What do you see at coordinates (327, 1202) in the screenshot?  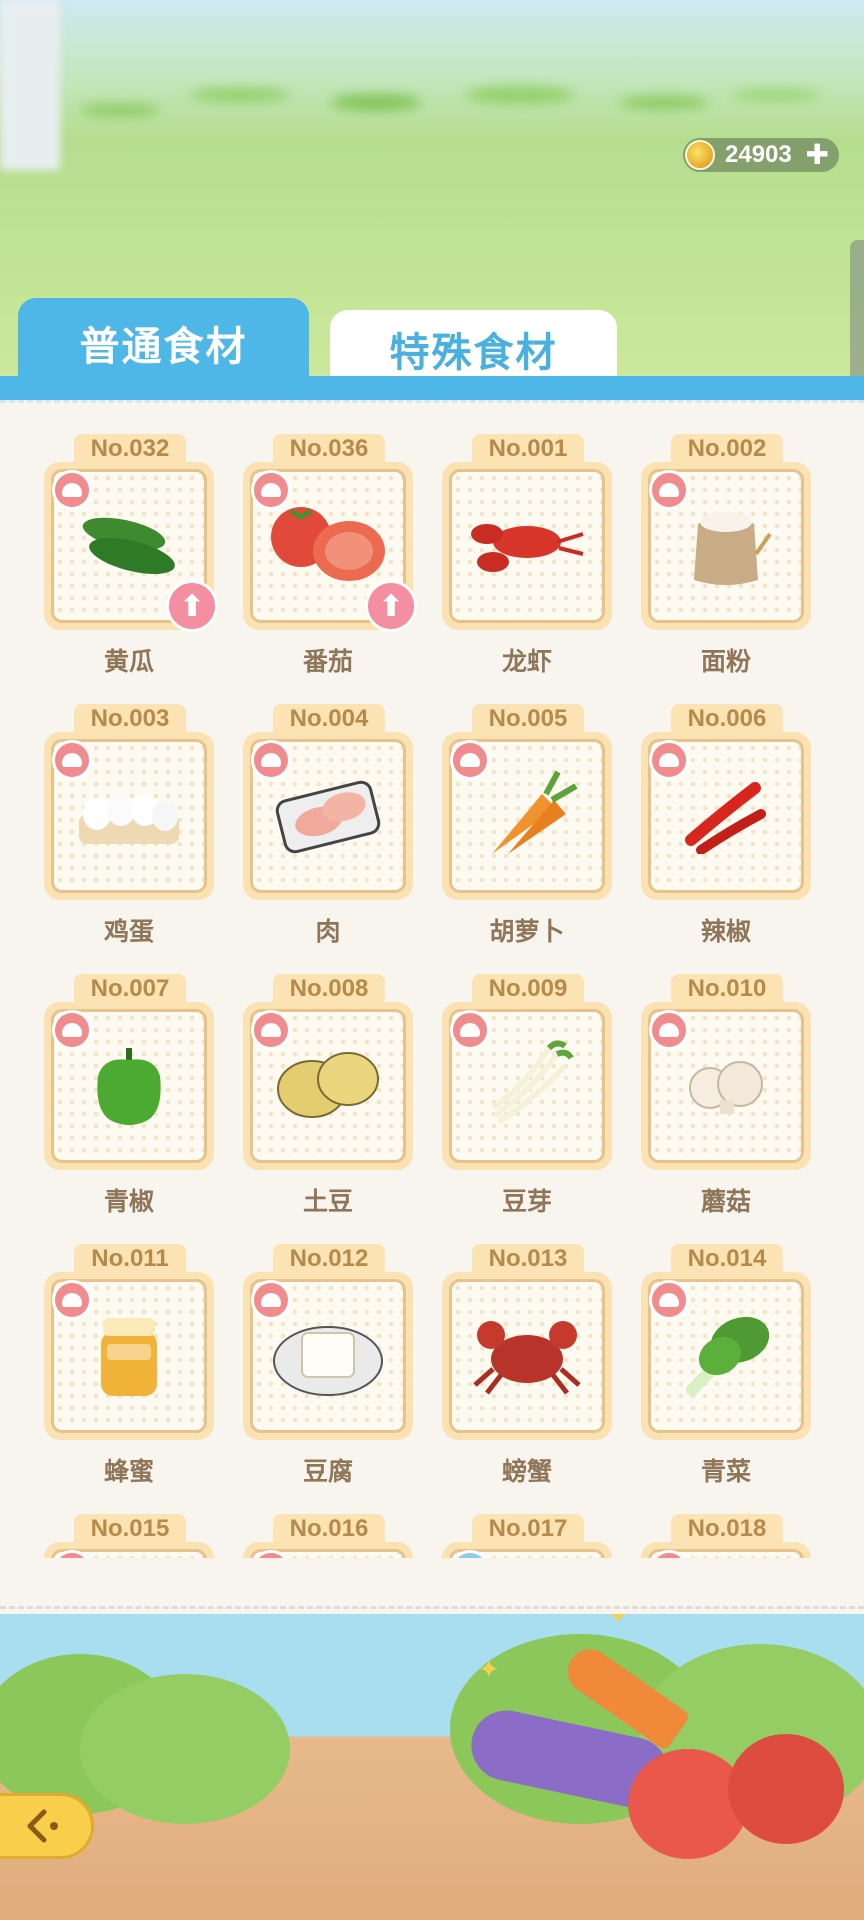 I see `ingredient-name: 土豆` at bounding box center [327, 1202].